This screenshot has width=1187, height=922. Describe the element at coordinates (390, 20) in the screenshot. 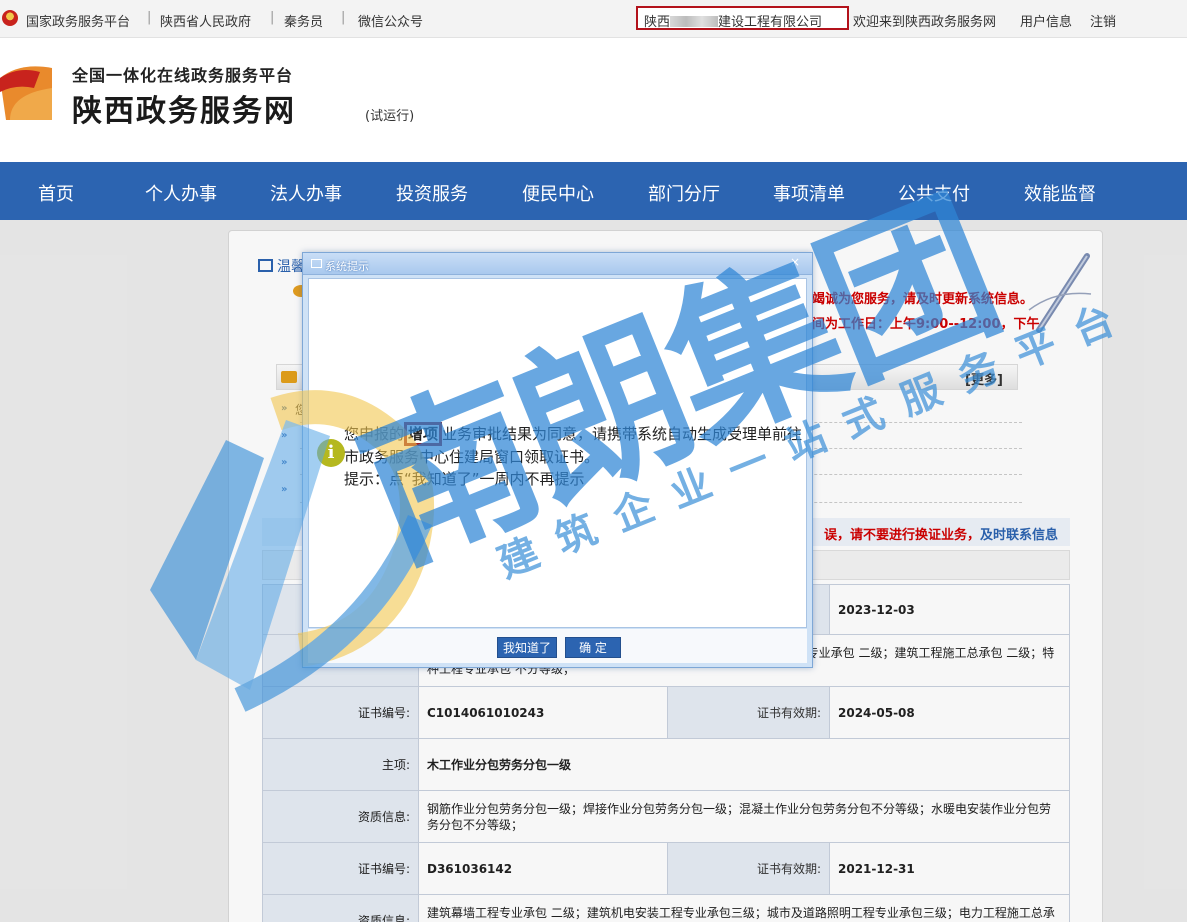

I see `link-wechat: 微信公众号` at that location.